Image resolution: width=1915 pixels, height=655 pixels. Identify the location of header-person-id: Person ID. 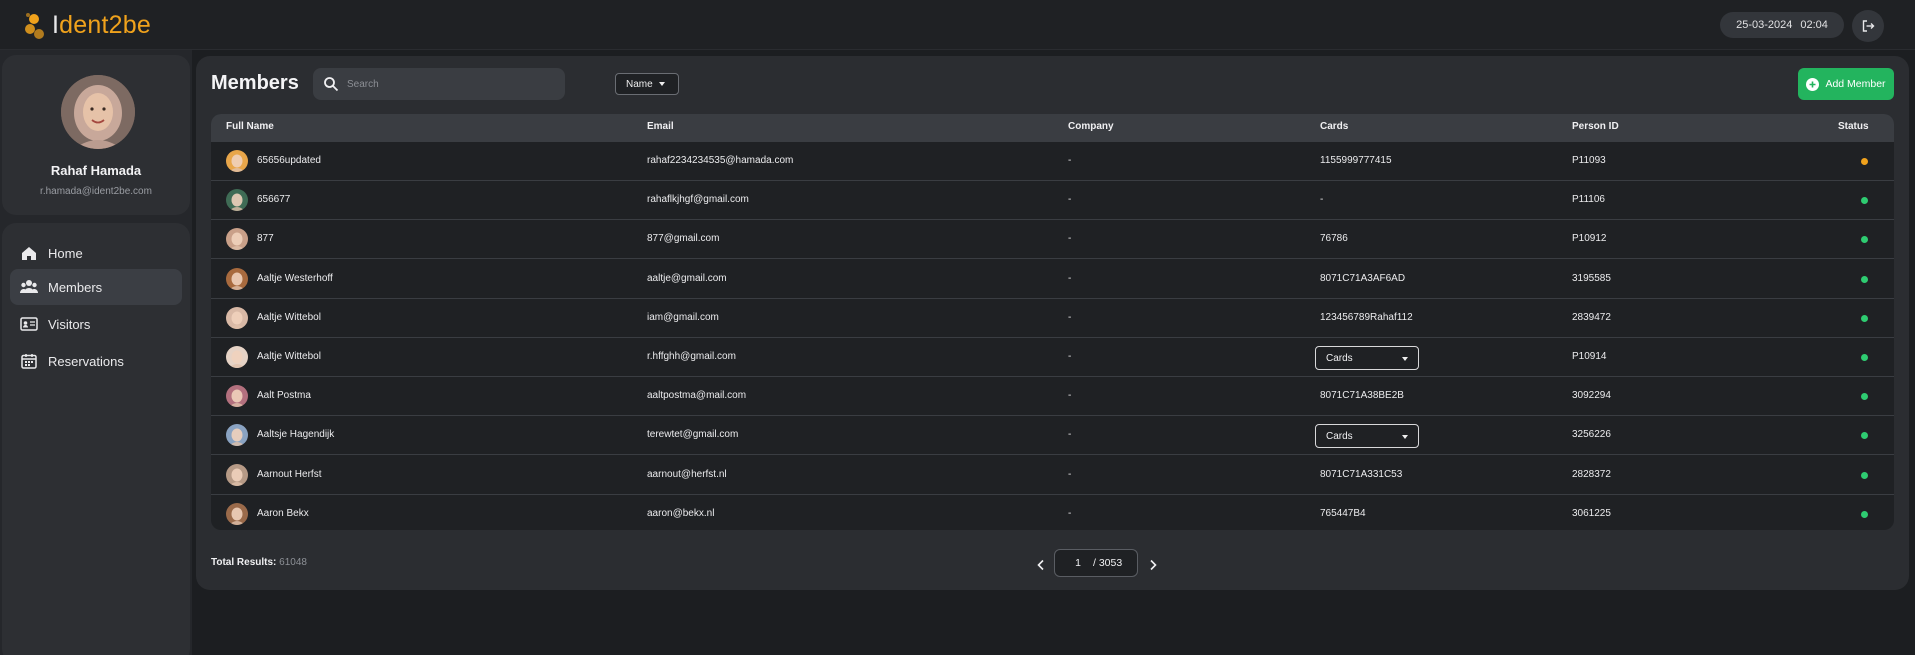
(1595, 126).